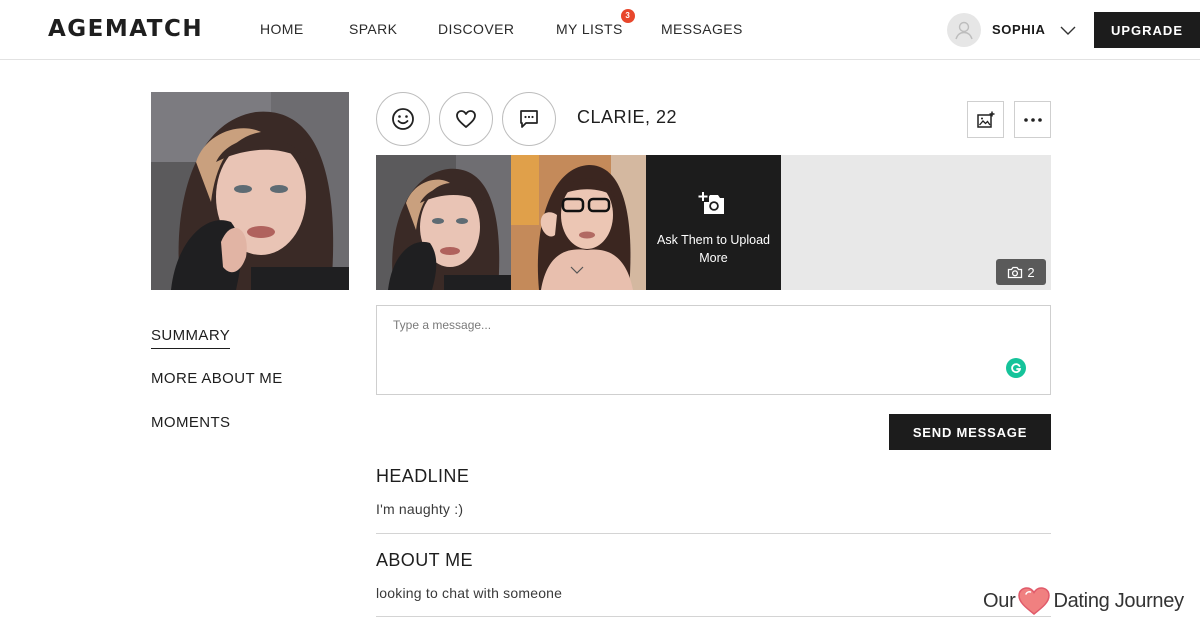 This screenshot has width=1200, height=628. I want to click on more-dots-icon, so click(1032, 119).